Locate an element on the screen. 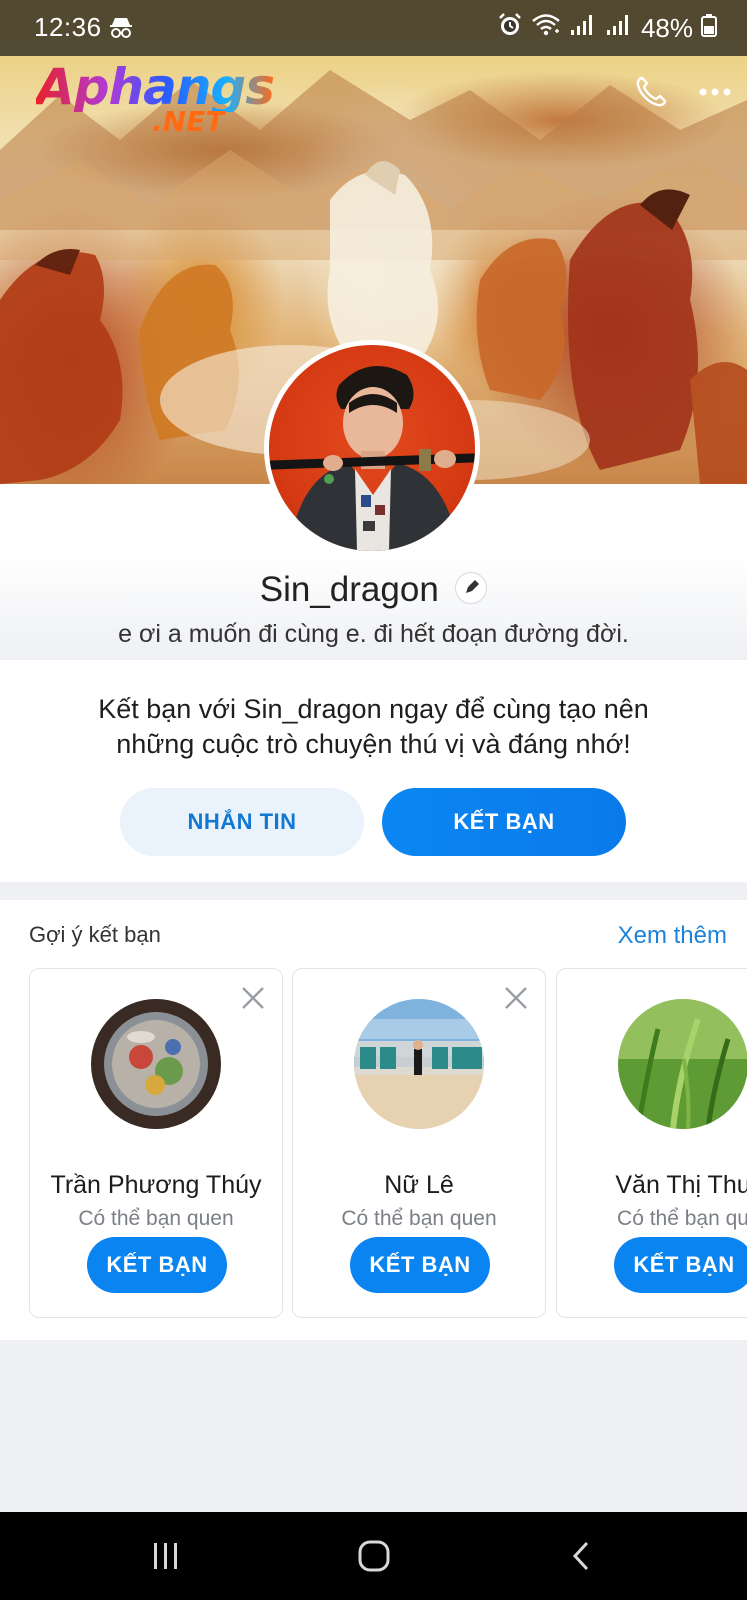 The image size is (747, 1600). see-more-link: Xem thêm is located at coordinates (672, 936).